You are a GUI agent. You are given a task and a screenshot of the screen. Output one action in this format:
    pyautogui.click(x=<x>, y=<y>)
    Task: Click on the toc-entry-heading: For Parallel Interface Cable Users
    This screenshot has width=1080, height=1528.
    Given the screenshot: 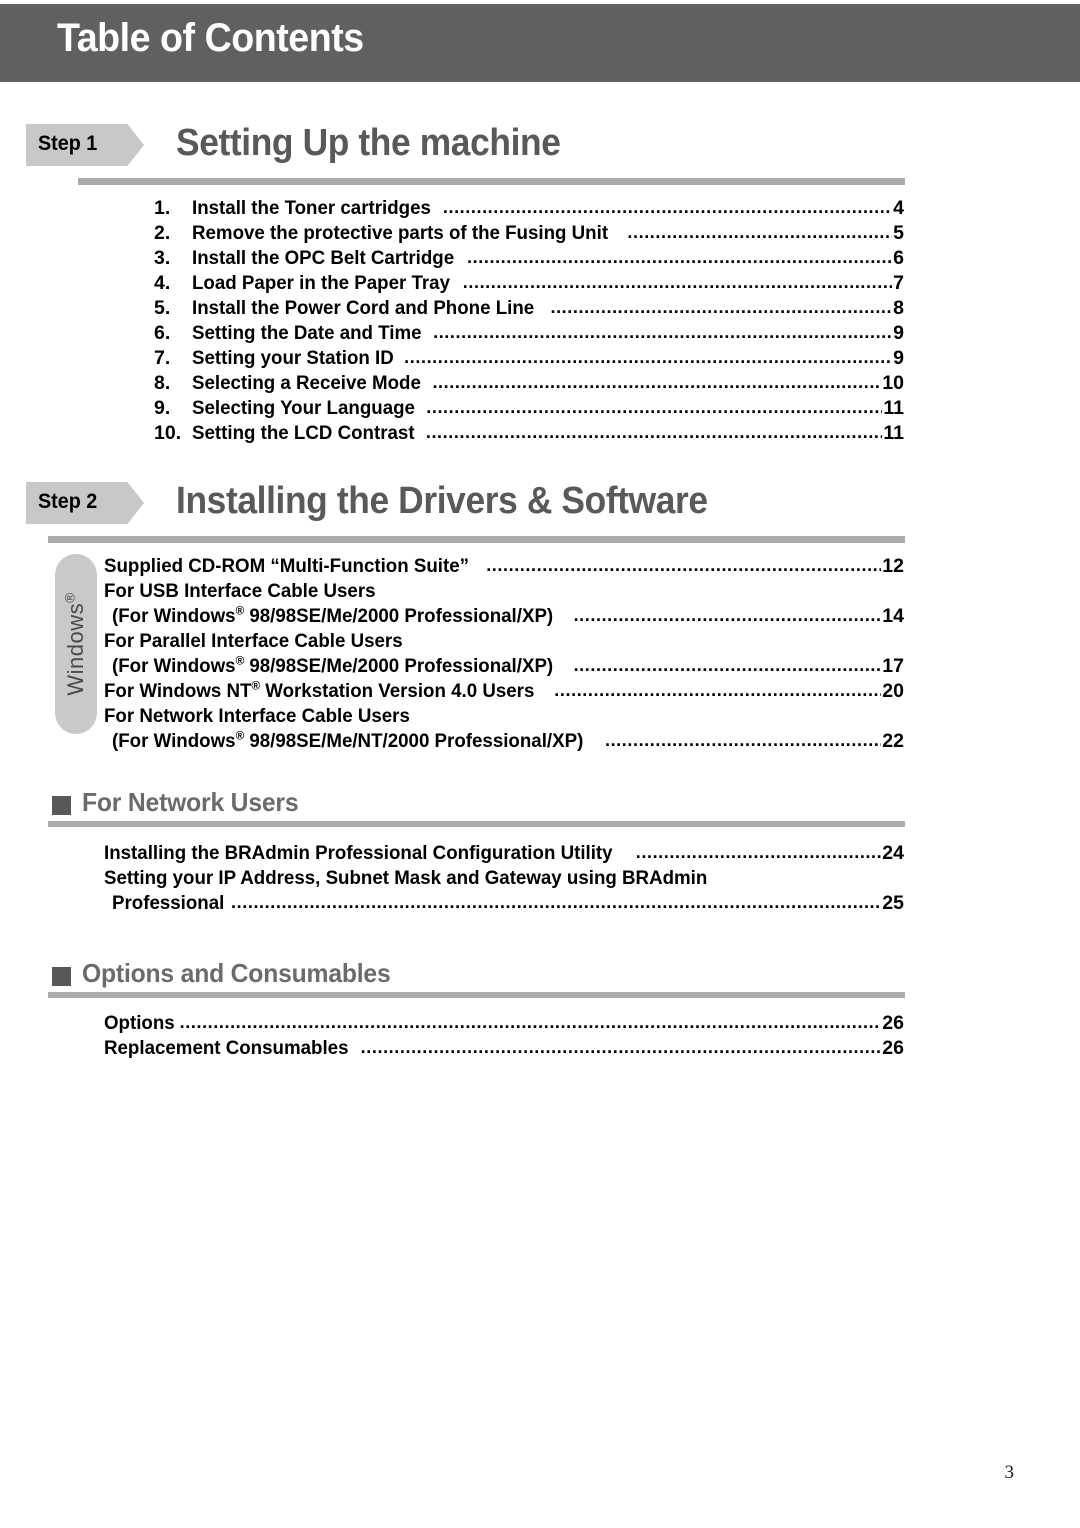 What is the action you would take?
    pyautogui.click(x=253, y=641)
    